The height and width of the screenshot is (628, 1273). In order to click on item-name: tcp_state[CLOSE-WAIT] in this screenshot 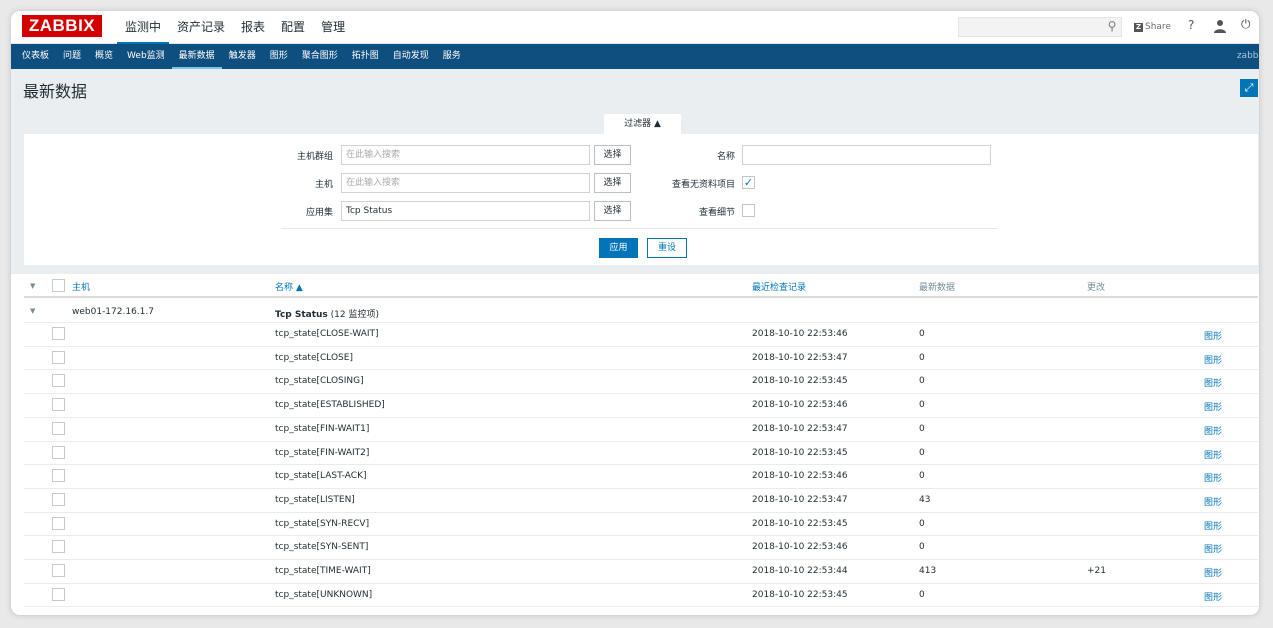, I will do `click(327, 334)`.